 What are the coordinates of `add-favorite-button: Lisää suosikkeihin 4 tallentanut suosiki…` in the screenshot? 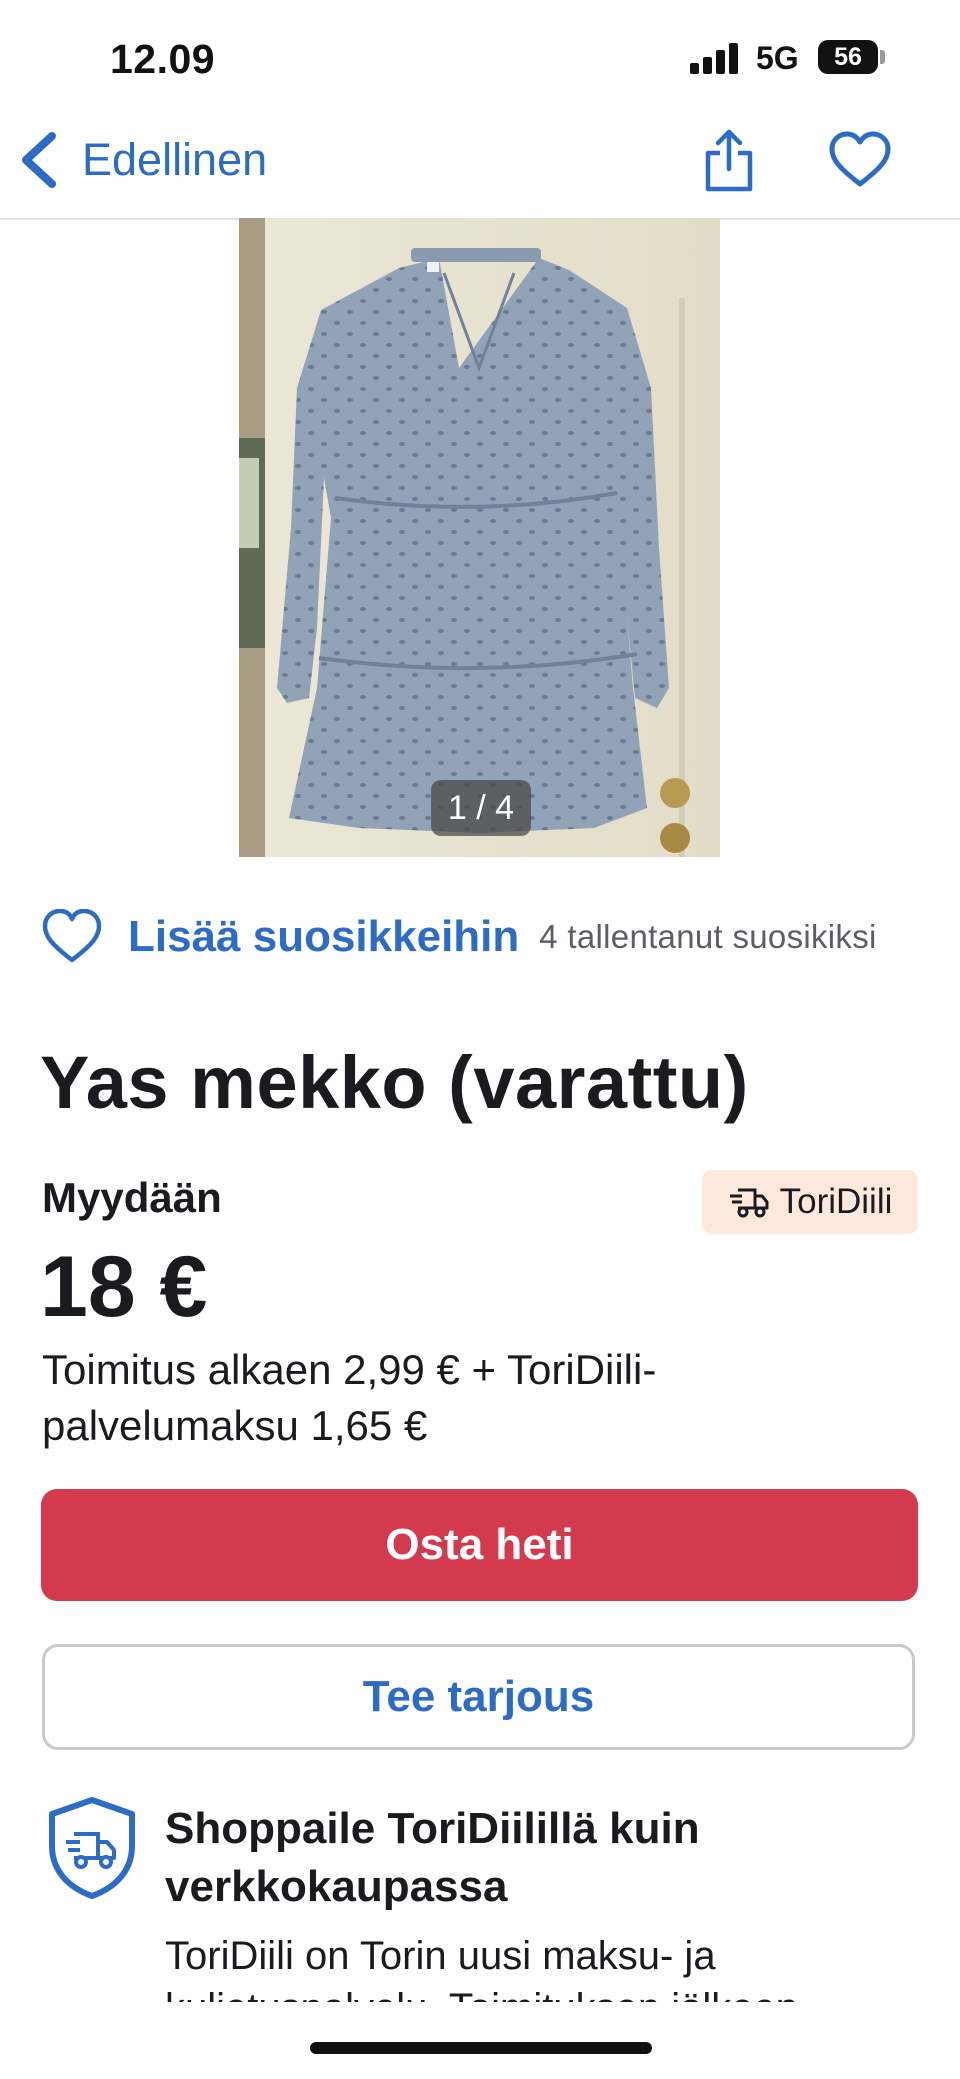 It's located at (459, 937).